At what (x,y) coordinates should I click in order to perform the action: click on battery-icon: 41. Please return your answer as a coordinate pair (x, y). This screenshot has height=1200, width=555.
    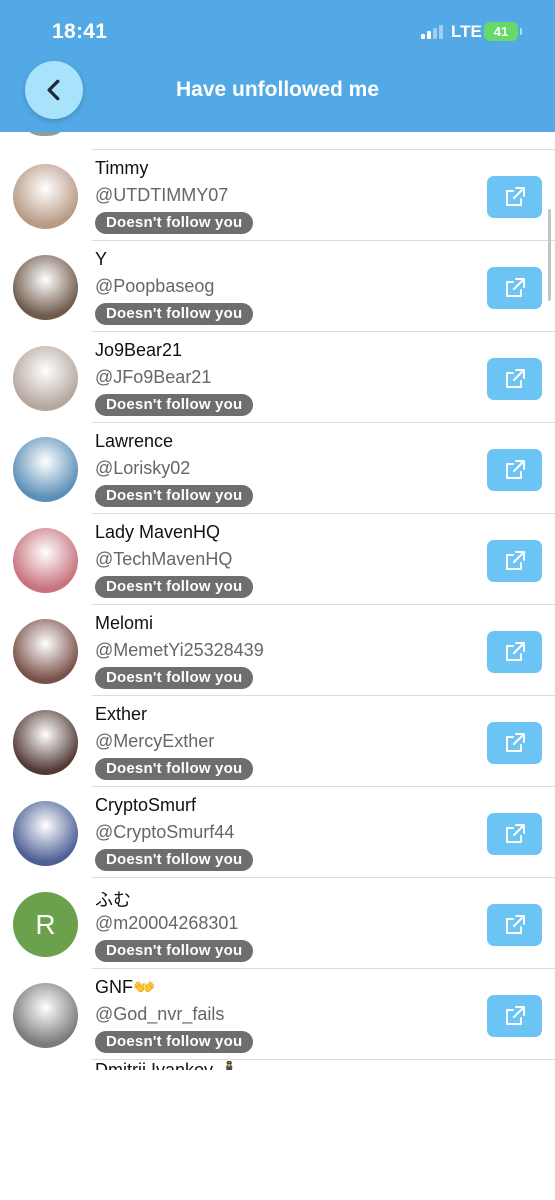
    Looking at the image, I should click on (503, 31).